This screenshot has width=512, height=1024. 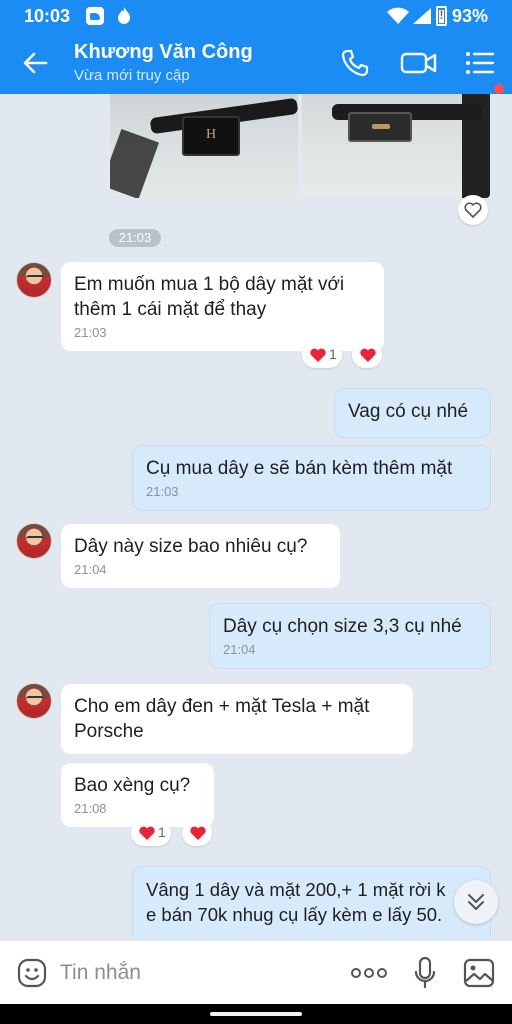 What do you see at coordinates (237, 719) in the screenshot?
I see `message-bubble-incoming: Cho em dây đen + mặt Tesla + mặt Porsche` at bounding box center [237, 719].